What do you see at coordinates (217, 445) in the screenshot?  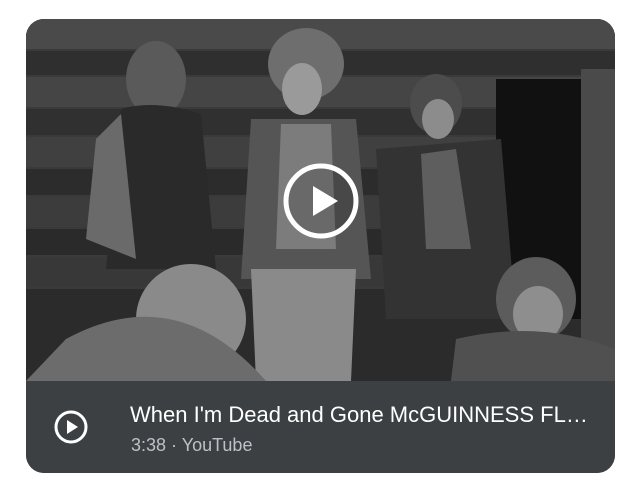 I see `video-source: YouTube` at bounding box center [217, 445].